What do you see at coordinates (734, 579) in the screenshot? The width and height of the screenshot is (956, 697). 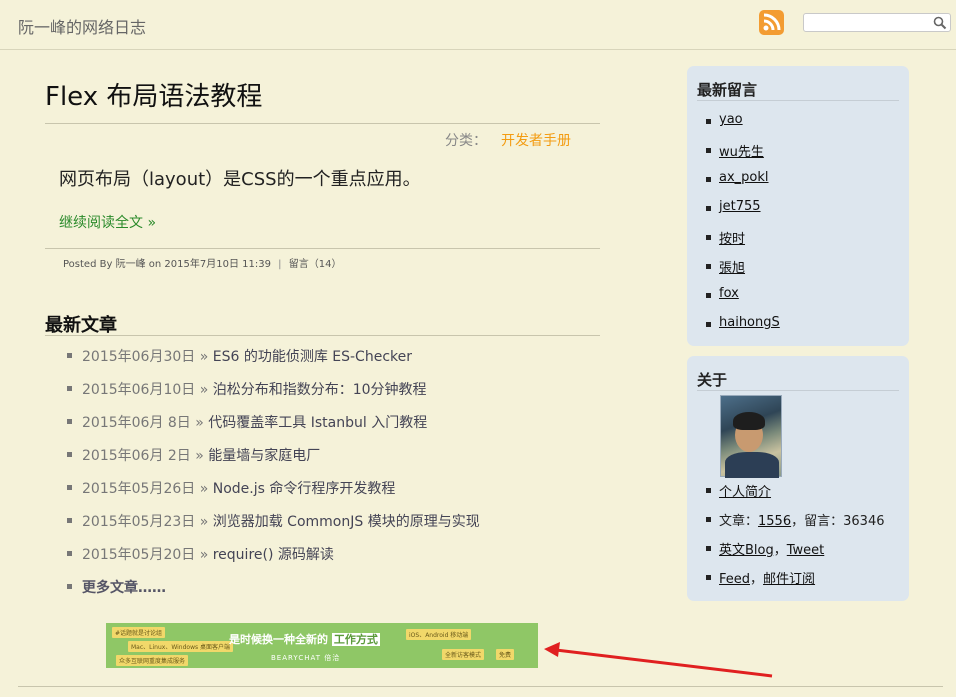 I see `feed-link: Feed` at bounding box center [734, 579].